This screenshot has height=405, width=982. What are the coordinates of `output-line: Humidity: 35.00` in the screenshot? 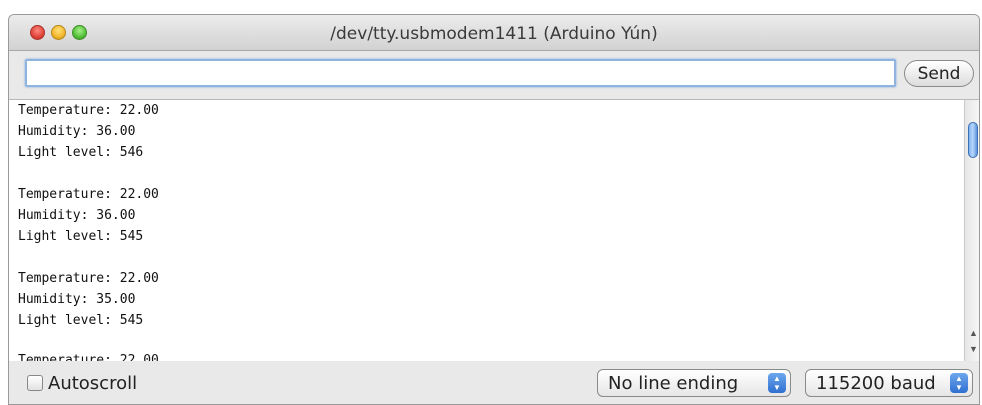 It's located at (77, 299).